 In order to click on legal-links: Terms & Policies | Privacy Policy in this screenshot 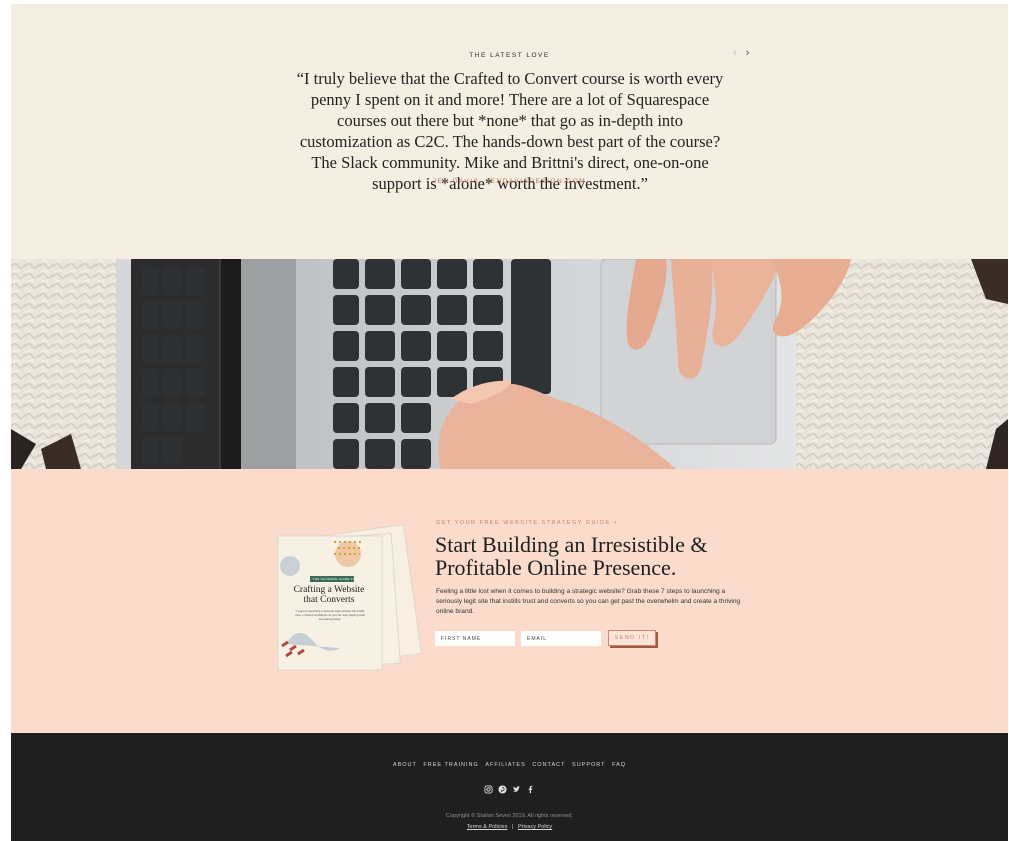, I will do `click(509, 827)`.